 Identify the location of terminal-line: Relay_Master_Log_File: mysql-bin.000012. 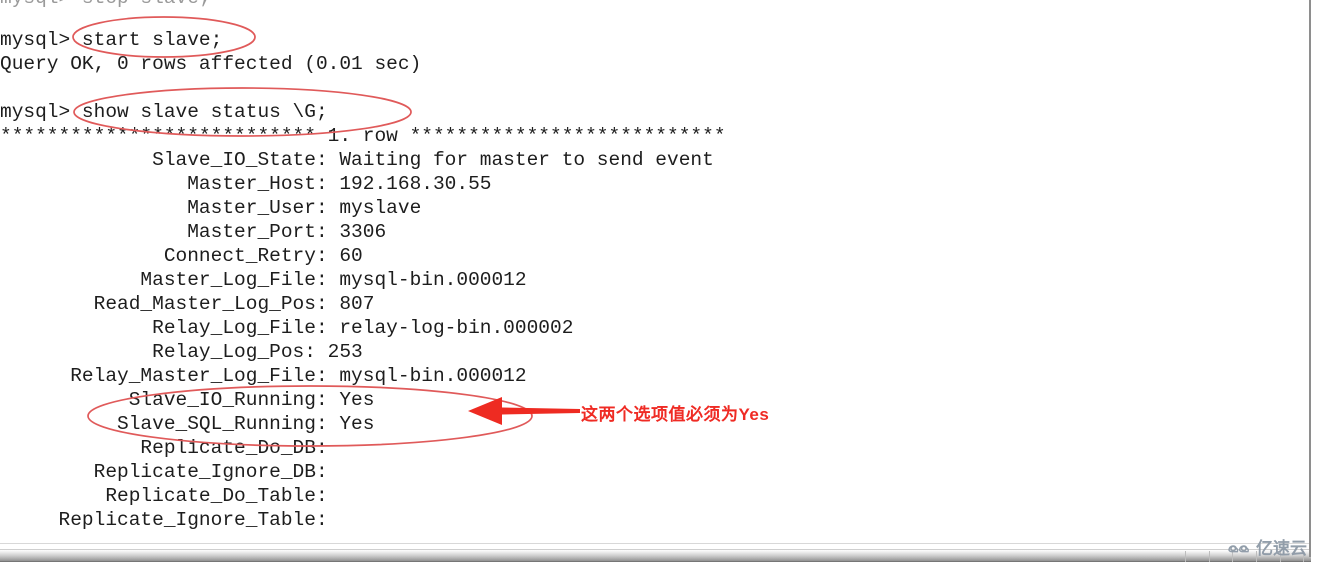
(263, 376).